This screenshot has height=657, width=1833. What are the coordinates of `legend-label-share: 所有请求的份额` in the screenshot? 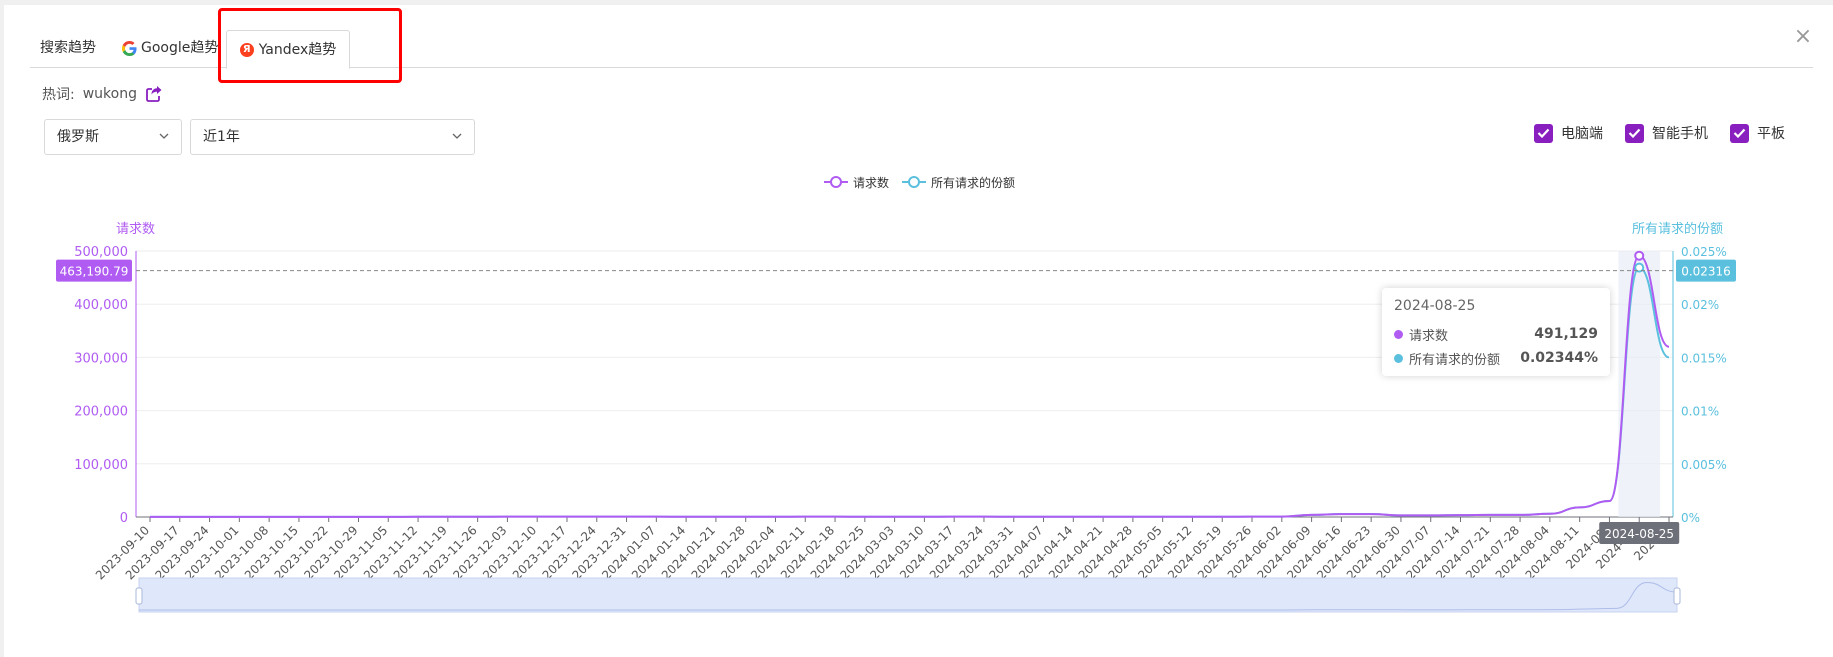 It's located at (973, 182).